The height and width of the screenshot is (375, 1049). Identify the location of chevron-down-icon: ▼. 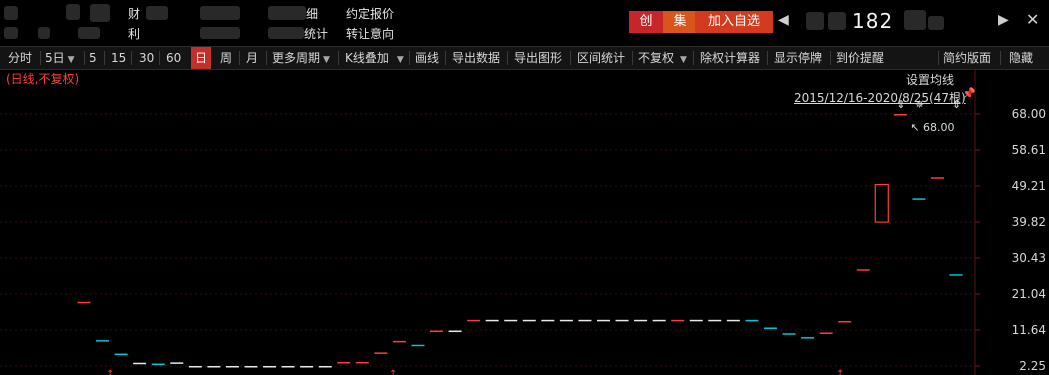
(71, 60).